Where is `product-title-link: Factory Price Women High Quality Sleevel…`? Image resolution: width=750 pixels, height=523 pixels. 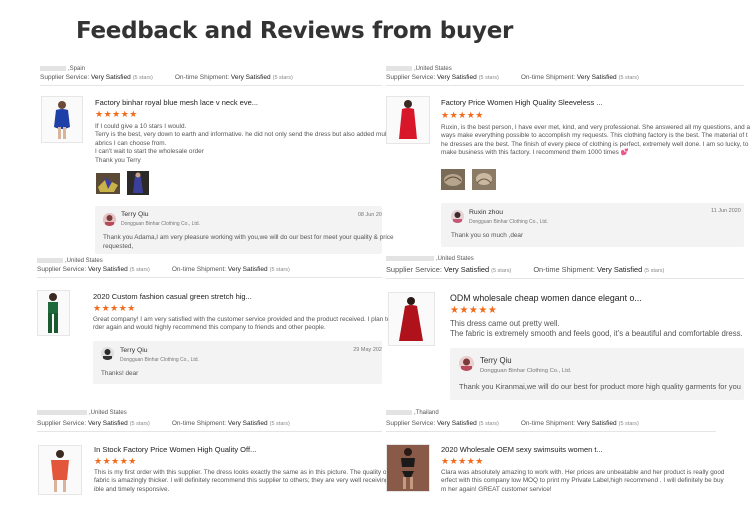 product-title-link: Factory Price Women High Quality Sleevel… is located at coordinates (522, 102).